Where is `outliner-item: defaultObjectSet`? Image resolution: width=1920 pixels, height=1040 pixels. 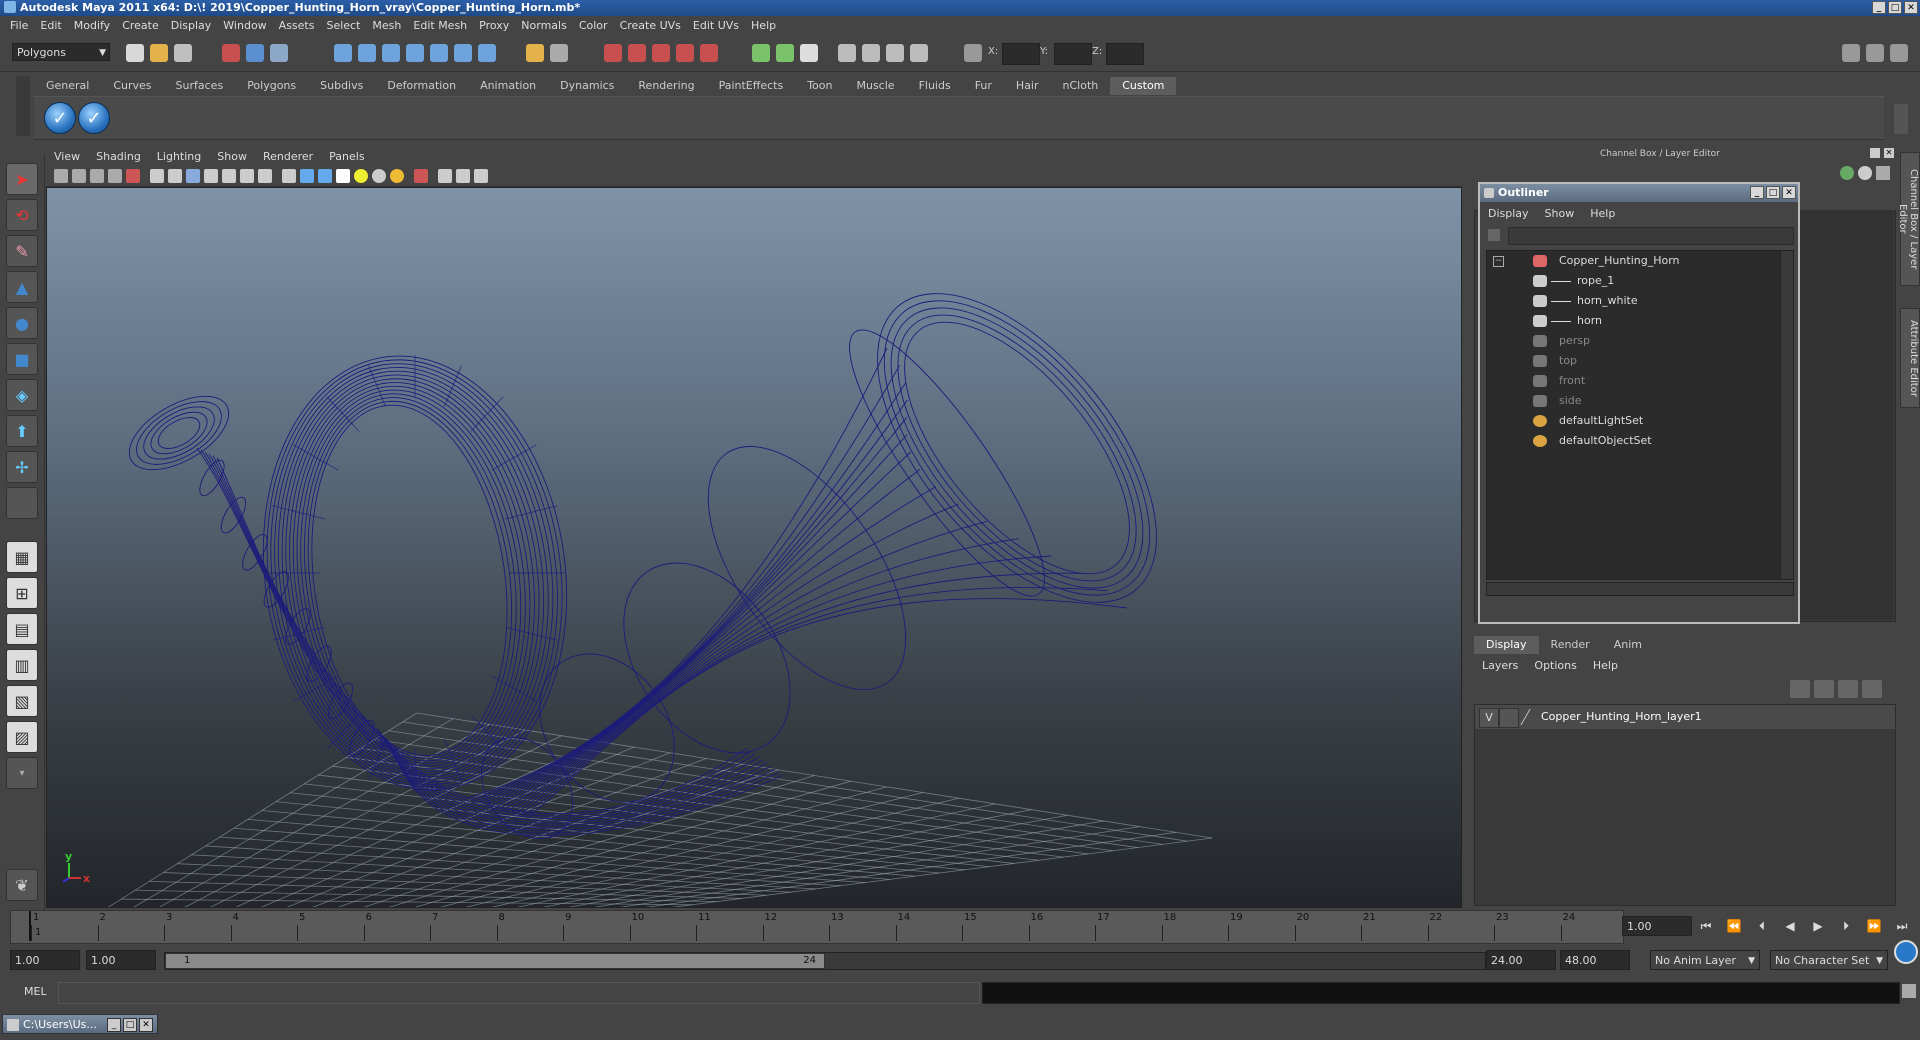 outliner-item: defaultObjectSet is located at coordinates (1632, 441).